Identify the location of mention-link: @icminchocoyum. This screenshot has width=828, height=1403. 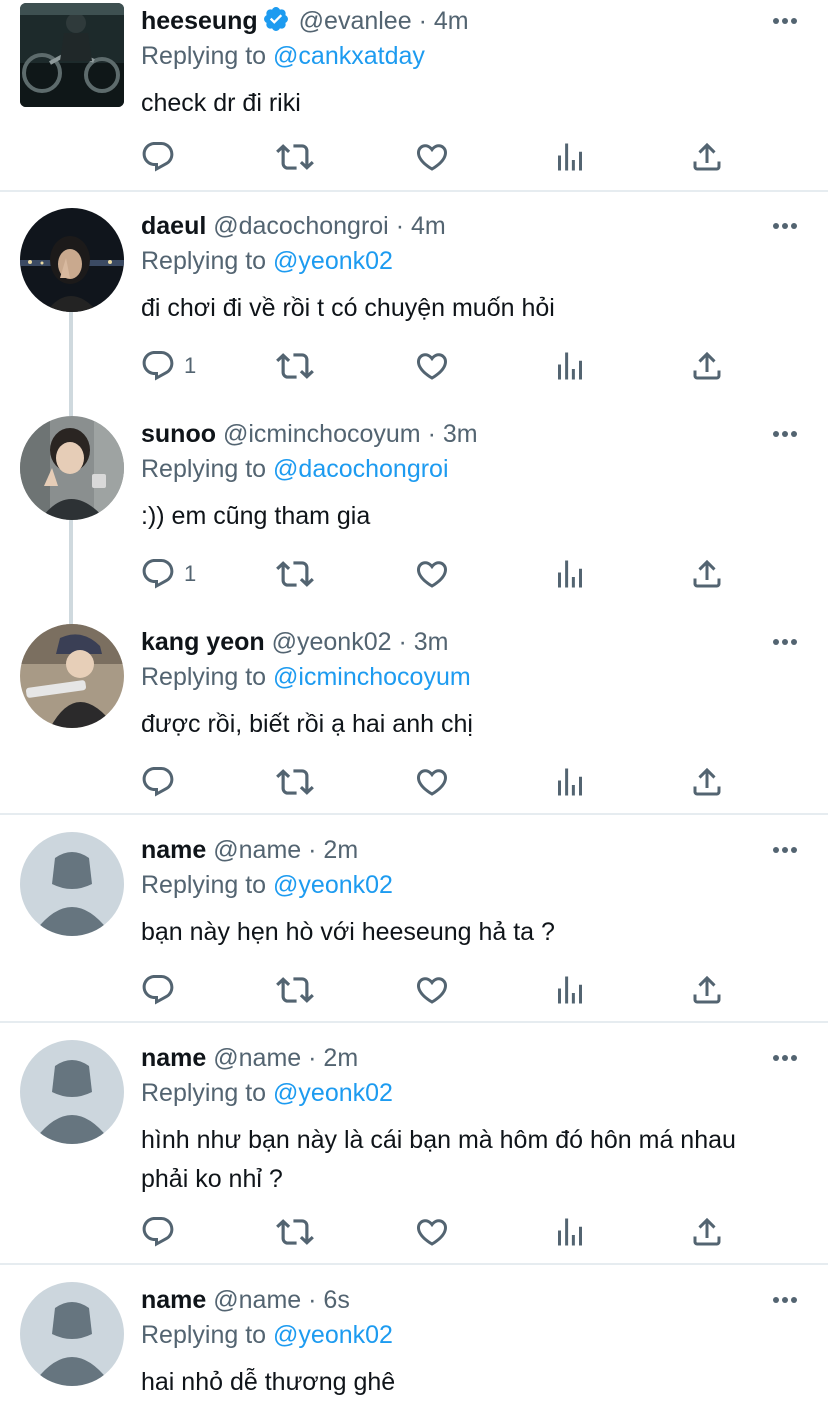
(372, 677).